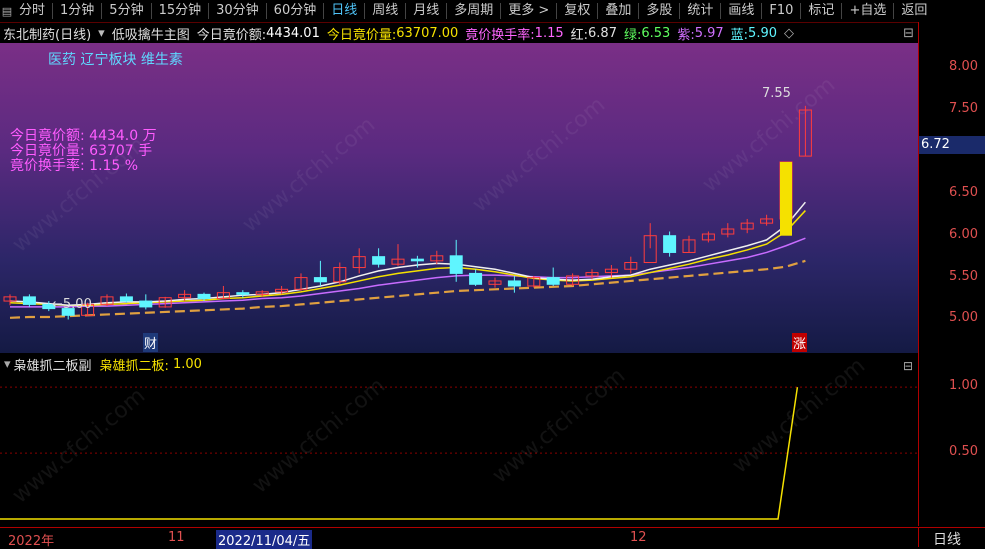  What do you see at coordinates (549, 33) in the screenshot?
I see `turnover-value: 1.15` at bounding box center [549, 33].